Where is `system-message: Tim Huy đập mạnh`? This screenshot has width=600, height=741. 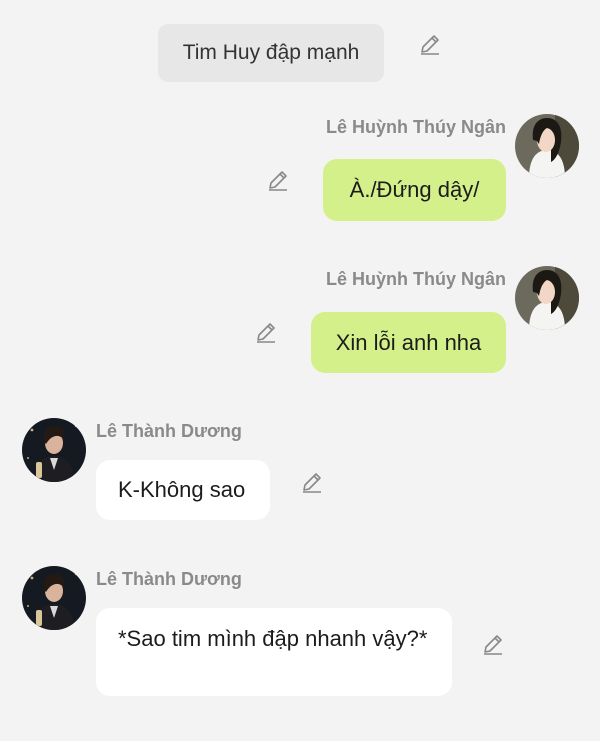 system-message: Tim Huy đập mạnh is located at coordinates (271, 53).